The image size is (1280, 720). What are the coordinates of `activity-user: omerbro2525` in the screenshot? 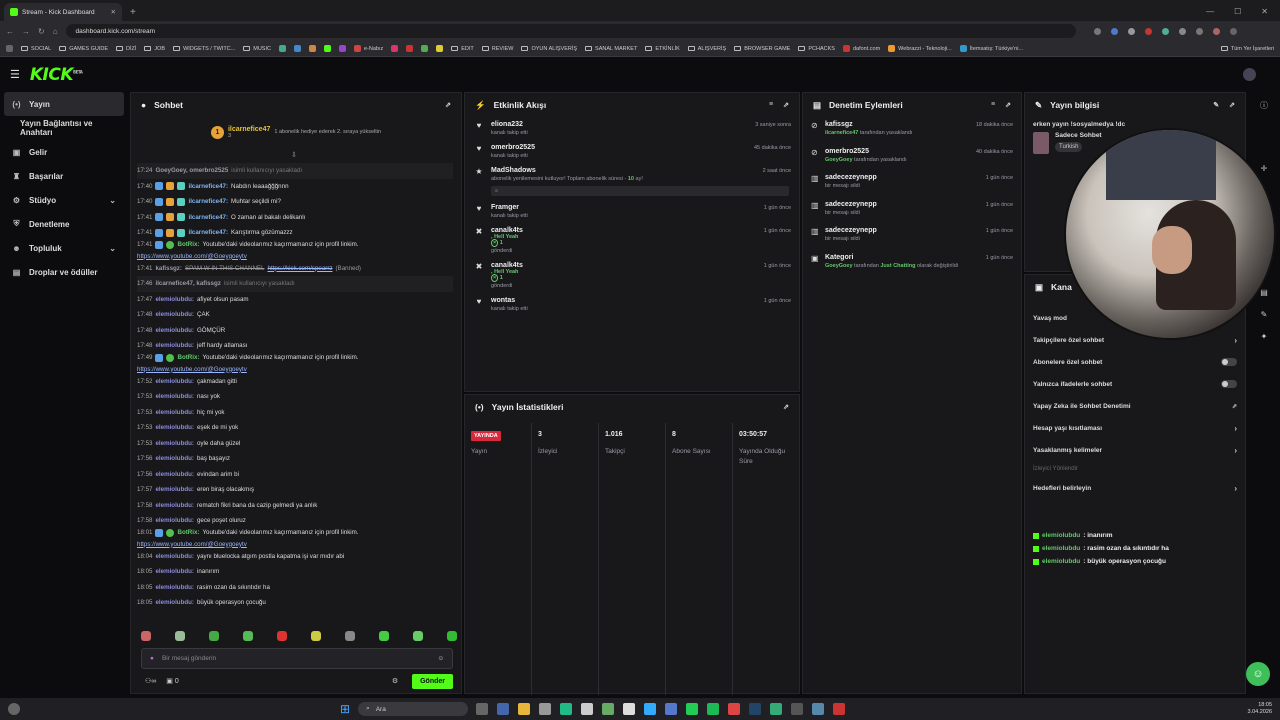 It's located at (640, 147).